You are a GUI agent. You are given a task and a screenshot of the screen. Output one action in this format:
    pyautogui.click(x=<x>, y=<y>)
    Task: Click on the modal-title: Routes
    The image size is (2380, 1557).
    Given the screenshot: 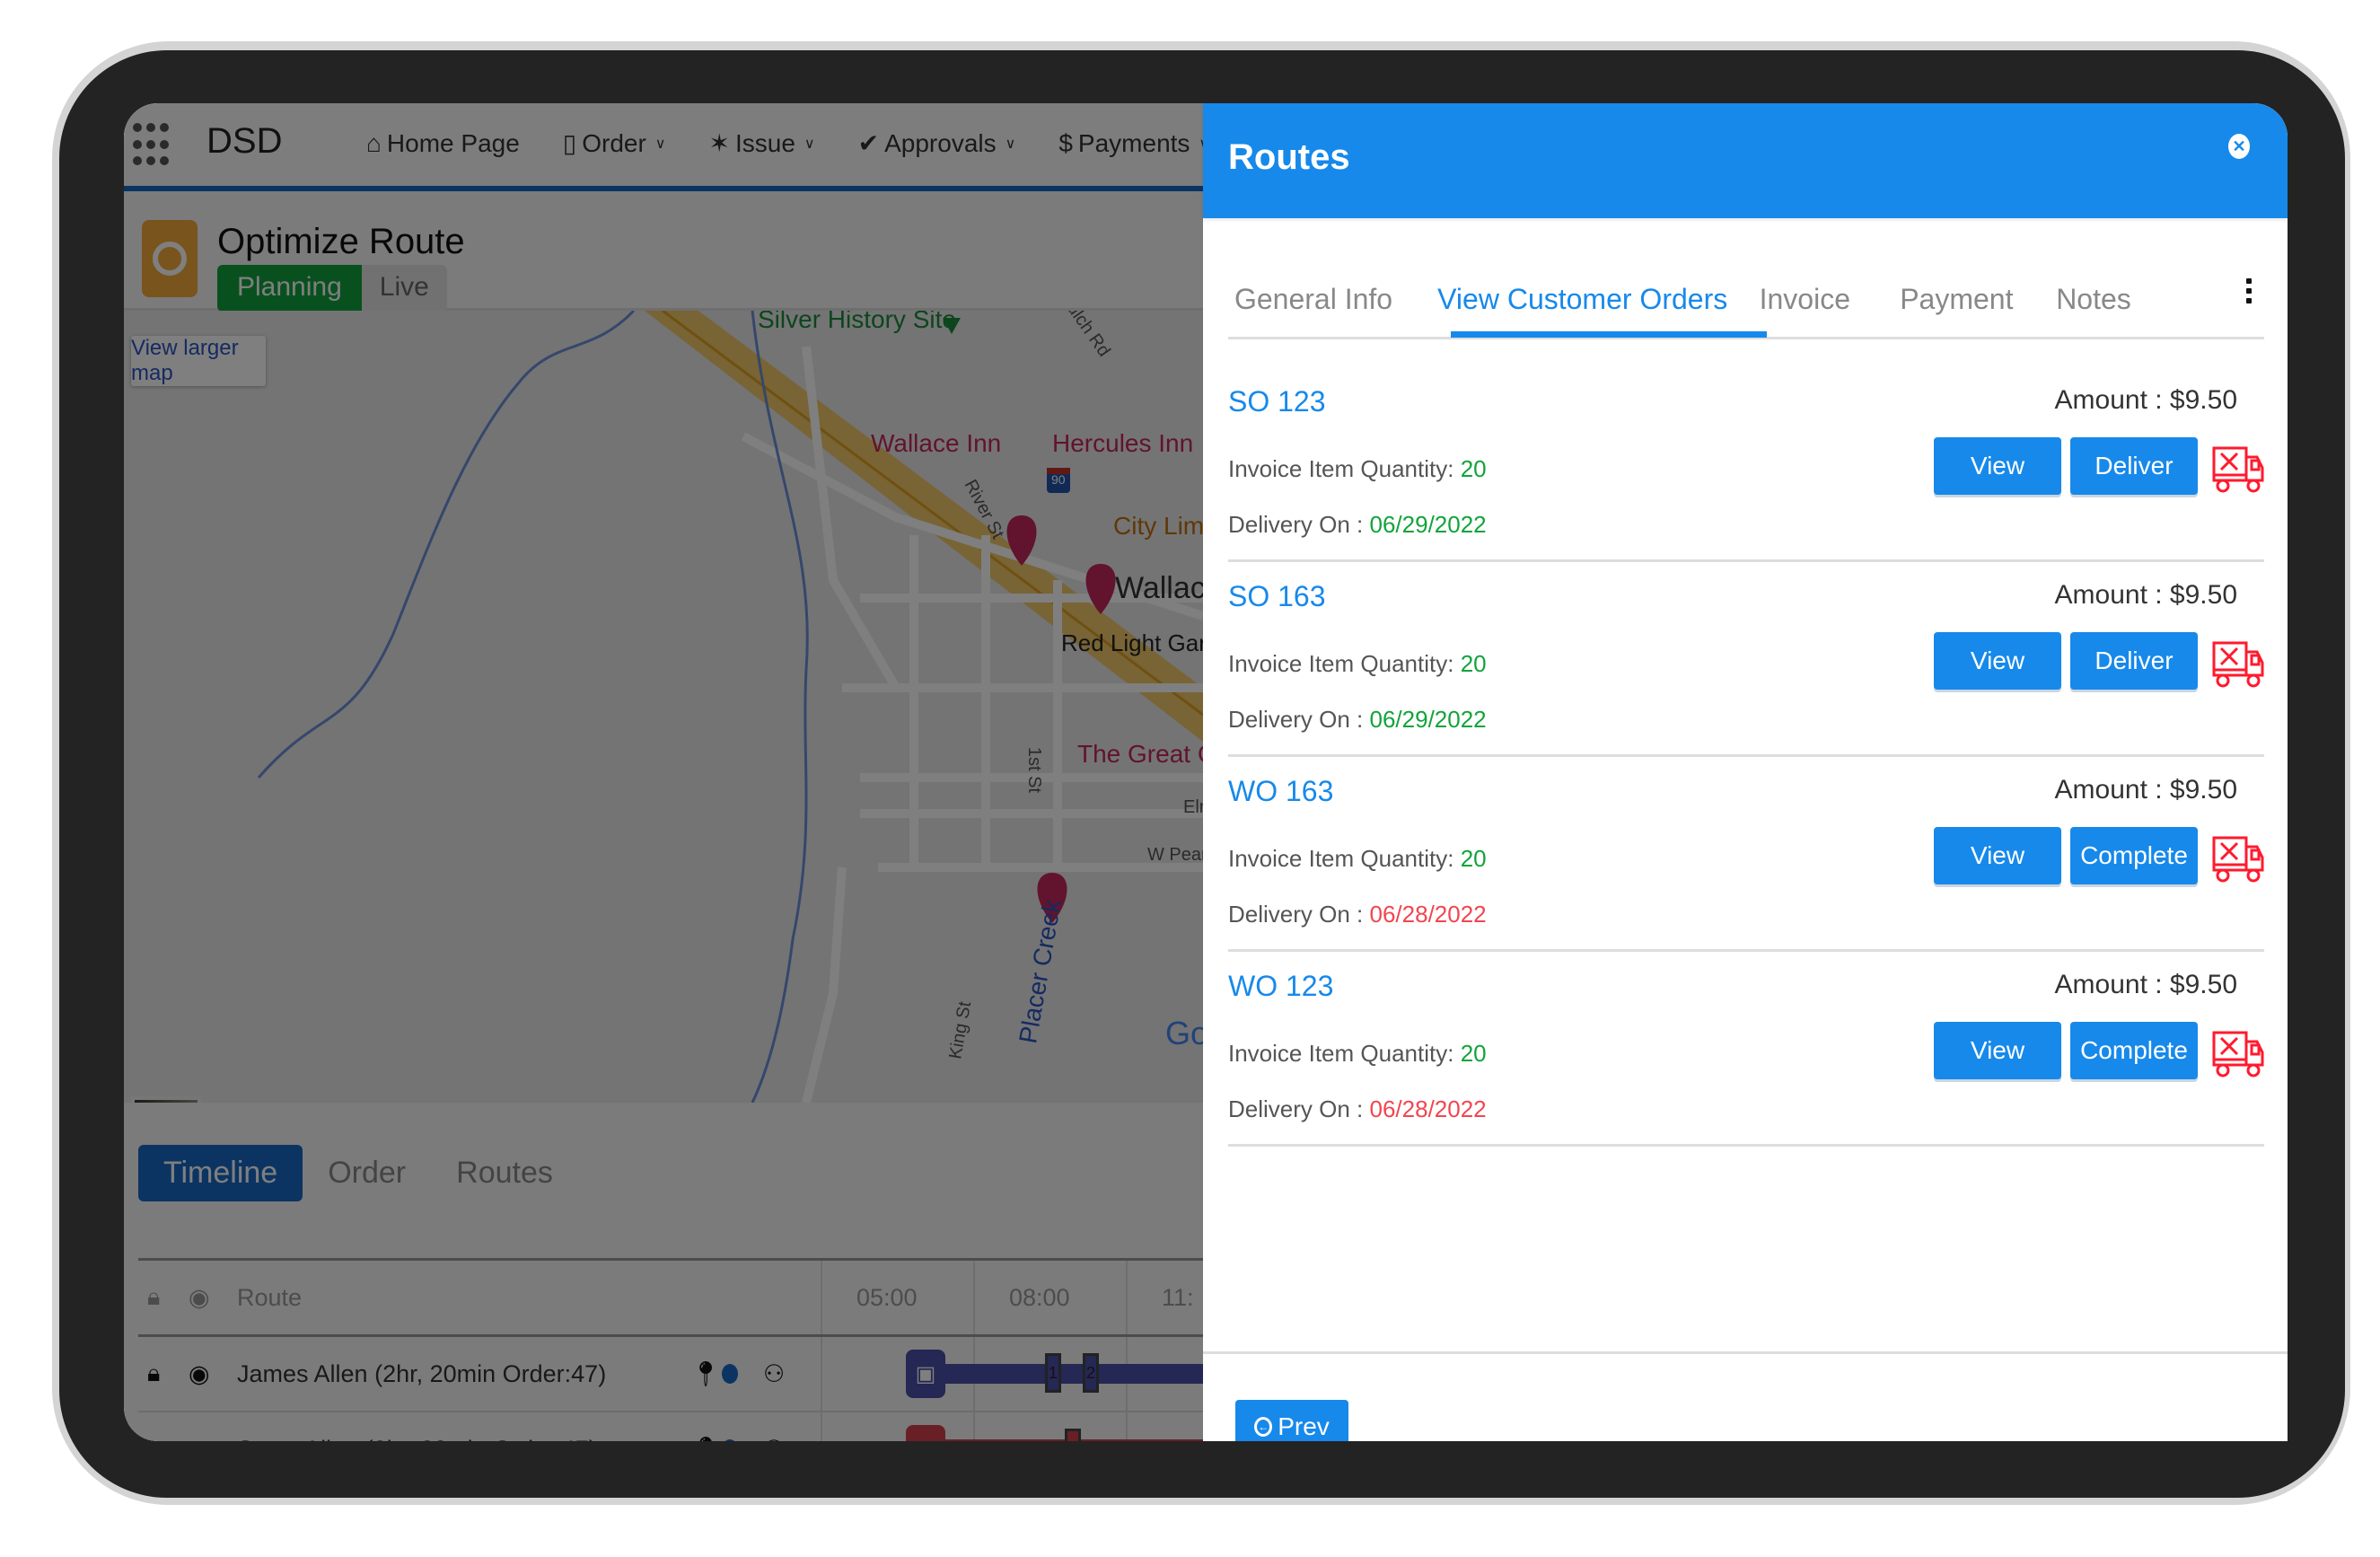 What is the action you would take?
    pyautogui.click(x=1289, y=157)
    